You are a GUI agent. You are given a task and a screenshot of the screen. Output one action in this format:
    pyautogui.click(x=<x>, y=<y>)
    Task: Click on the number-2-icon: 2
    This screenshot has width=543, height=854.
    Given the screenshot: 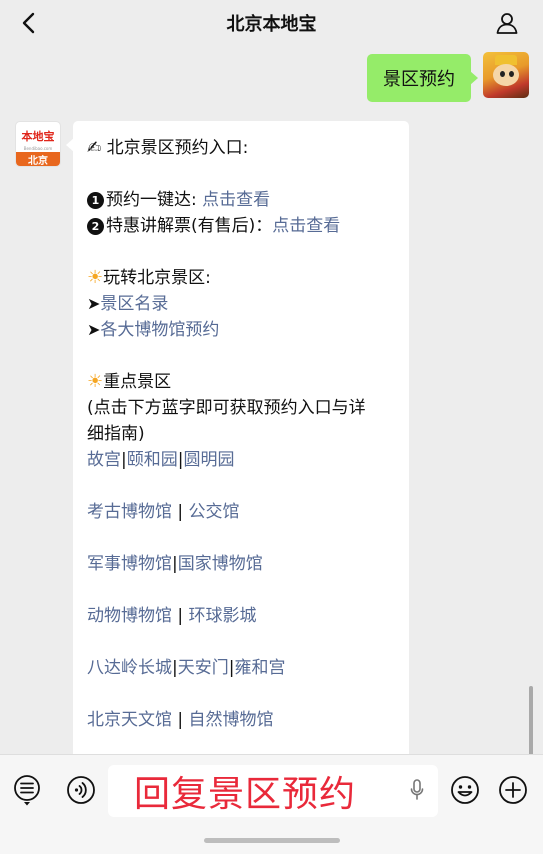 What is the action you would take?
    pyautogui.click(x=95, y=226)
    